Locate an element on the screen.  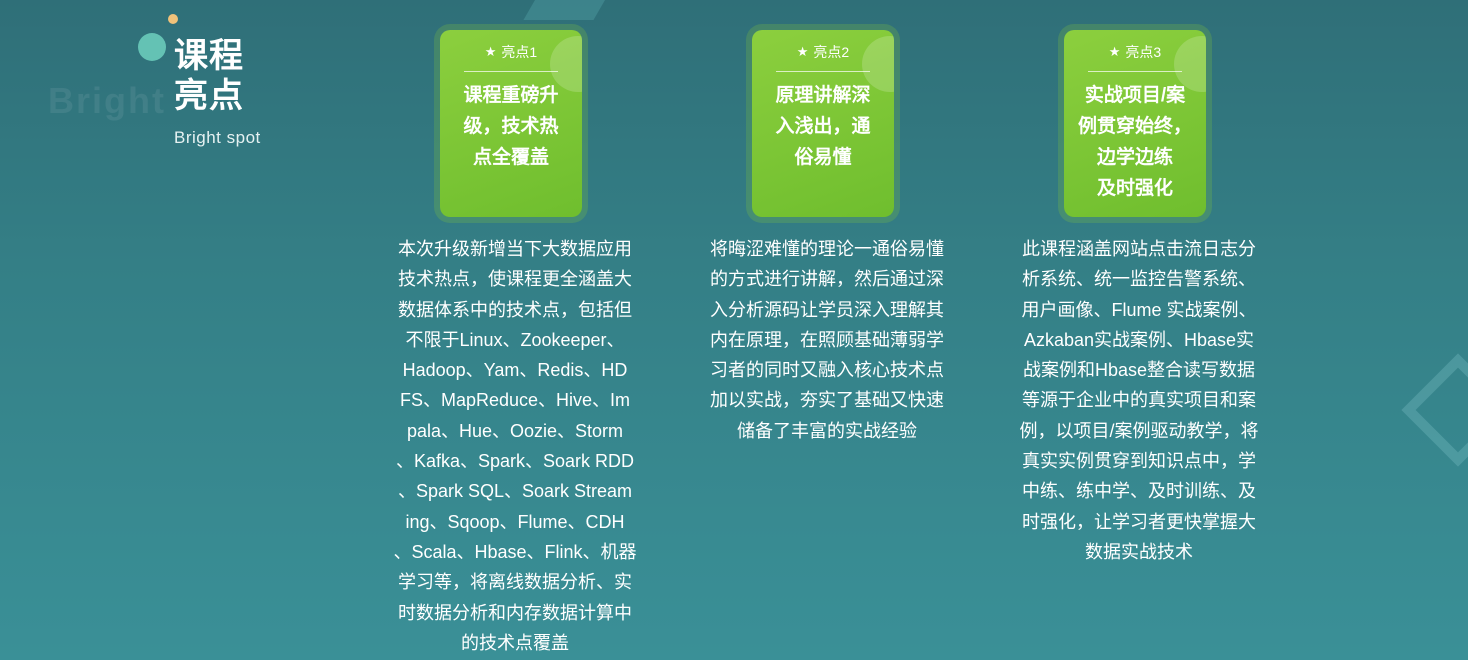
highlight-label: 亮点2 is located at coordinates (831, 52).